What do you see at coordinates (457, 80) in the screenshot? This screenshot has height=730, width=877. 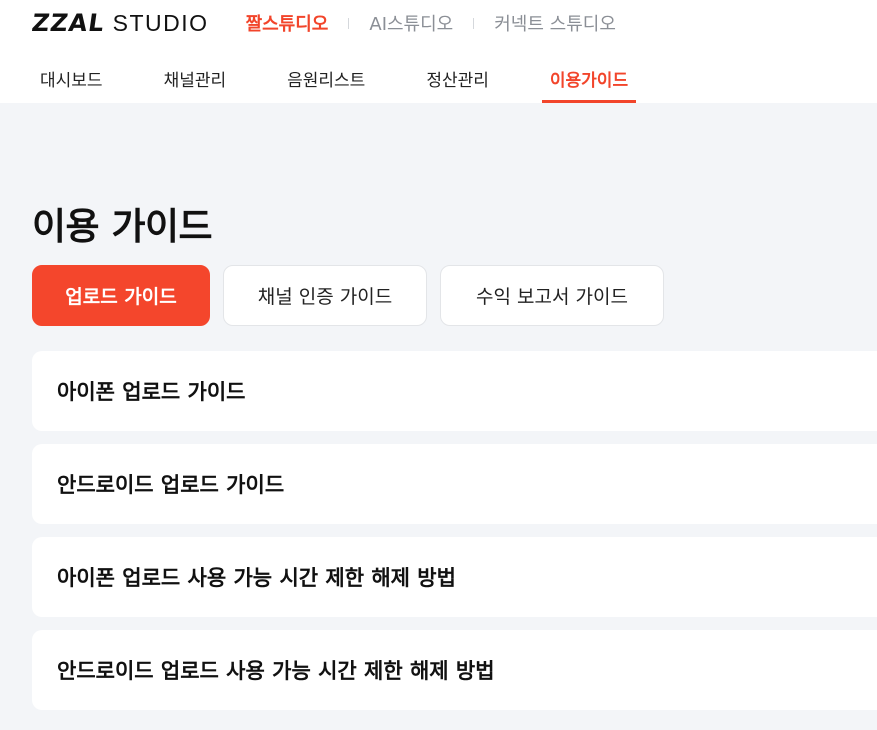 I see `nav-item-settlement: 정산관리` at bounding box center [457, 80].